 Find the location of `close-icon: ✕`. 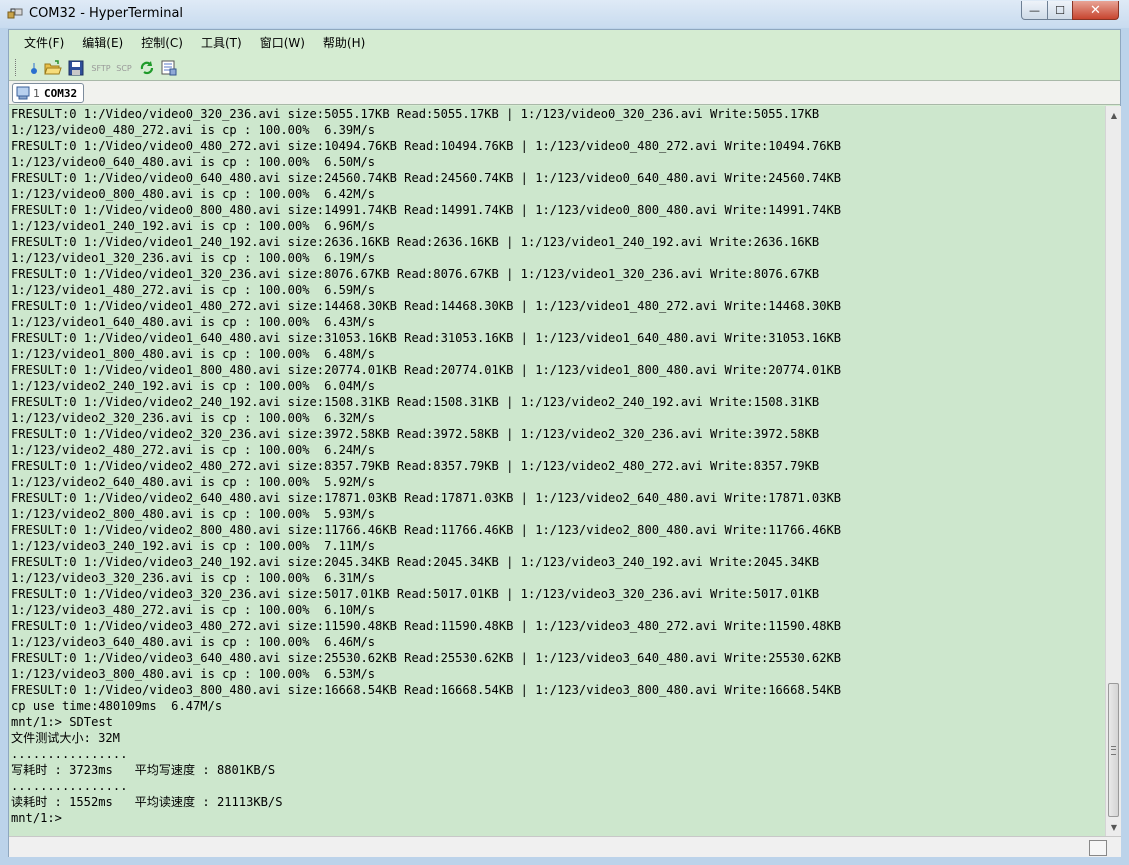

close-icon: ✕ is located at coordinates (1095, 10).